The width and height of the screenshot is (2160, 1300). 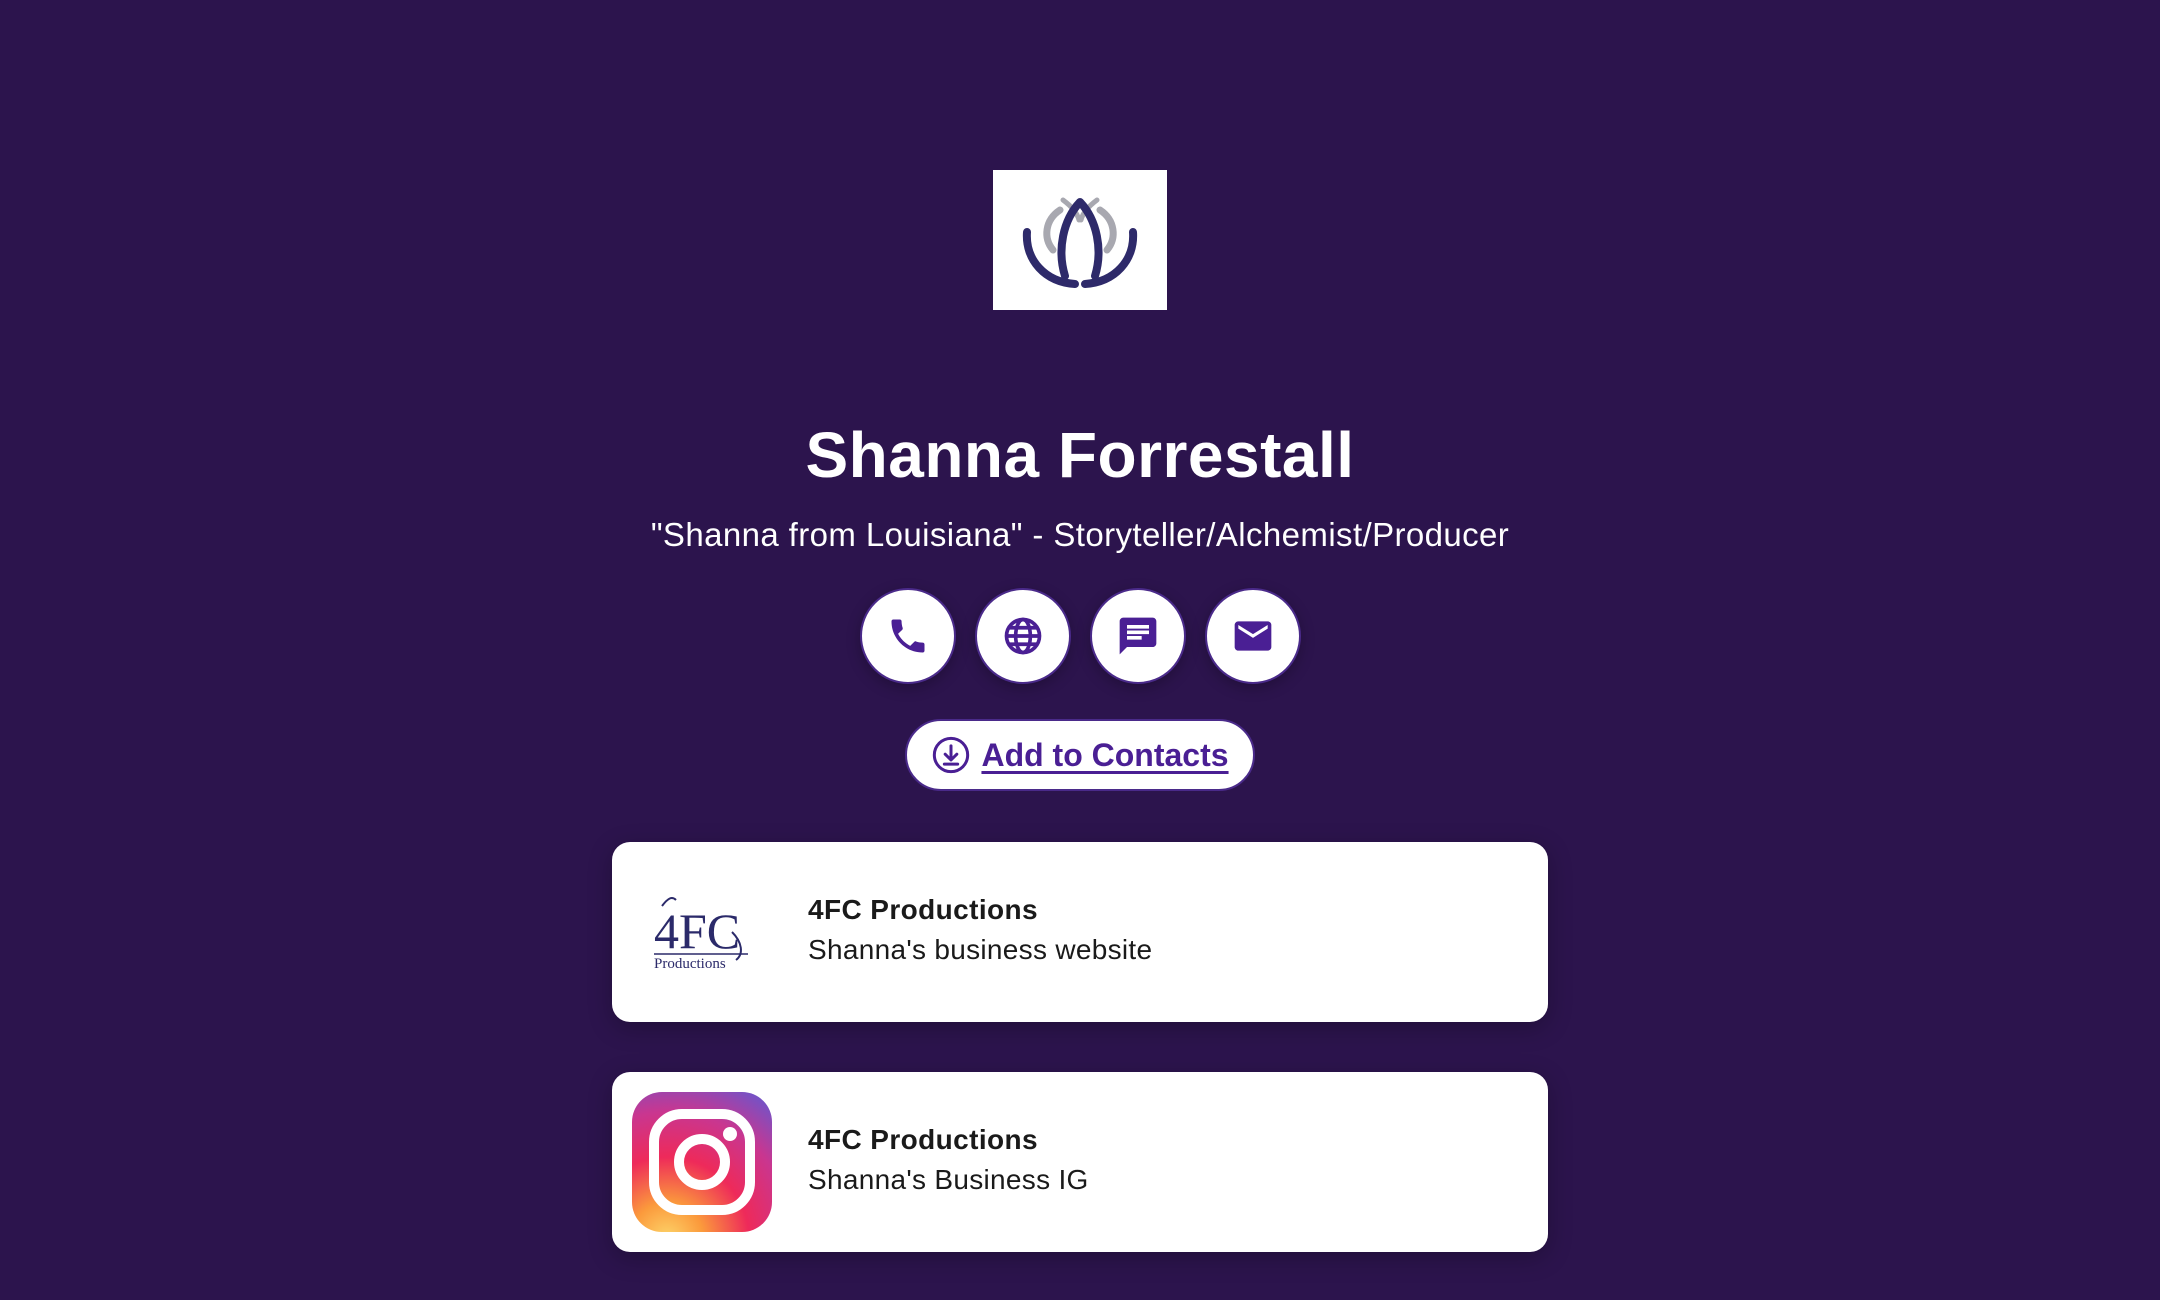 I want to click on call-button, so click(x=907, y=636).